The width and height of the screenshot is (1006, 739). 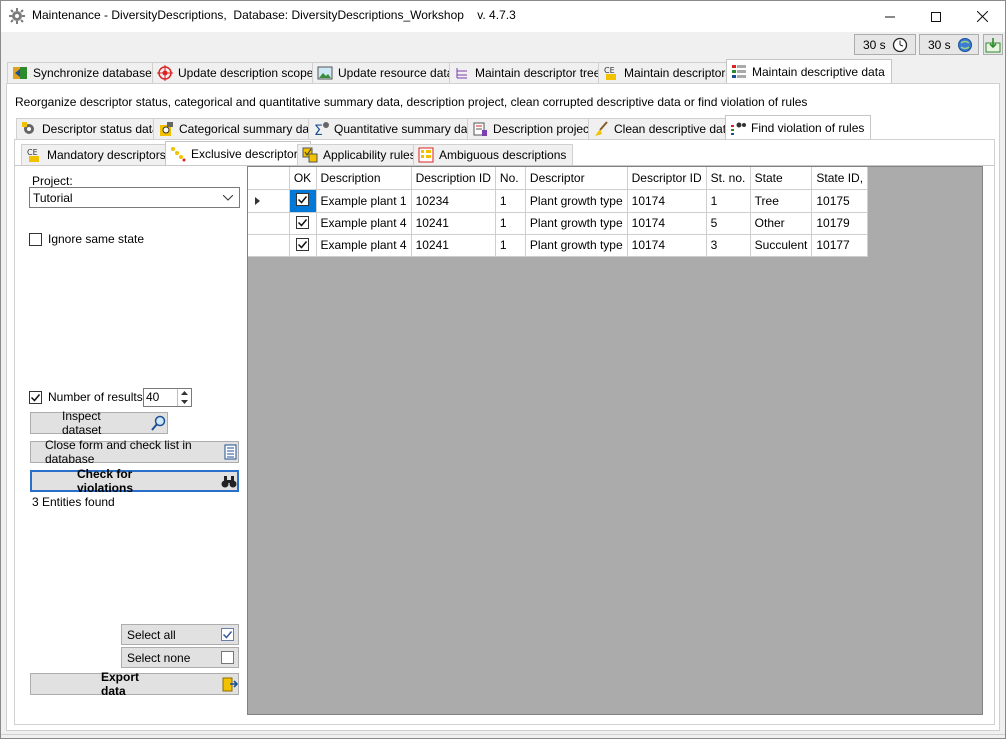 What do you see at coordinates (840, 200) in the screenshot?
I see `state-id-cell: 10175` at bounding box center [840, 200].